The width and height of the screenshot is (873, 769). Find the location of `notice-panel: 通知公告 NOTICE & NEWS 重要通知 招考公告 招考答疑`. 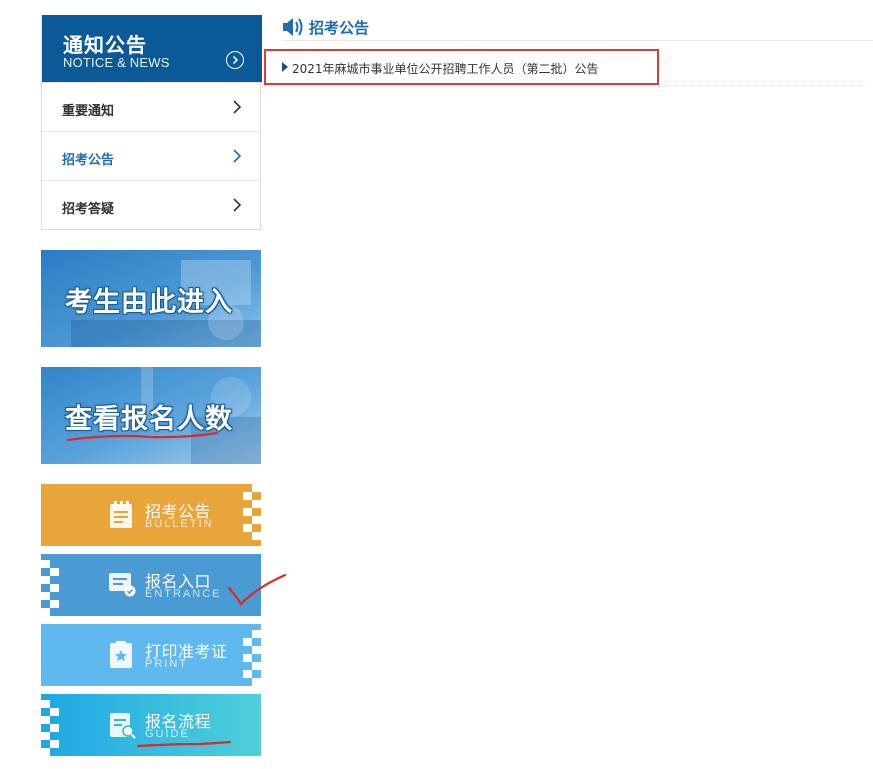

notice-panel: 通知公告 NOTICE & NEWS 重要通知 招考公告 招考答疑 is located at coordinates (151, 122).